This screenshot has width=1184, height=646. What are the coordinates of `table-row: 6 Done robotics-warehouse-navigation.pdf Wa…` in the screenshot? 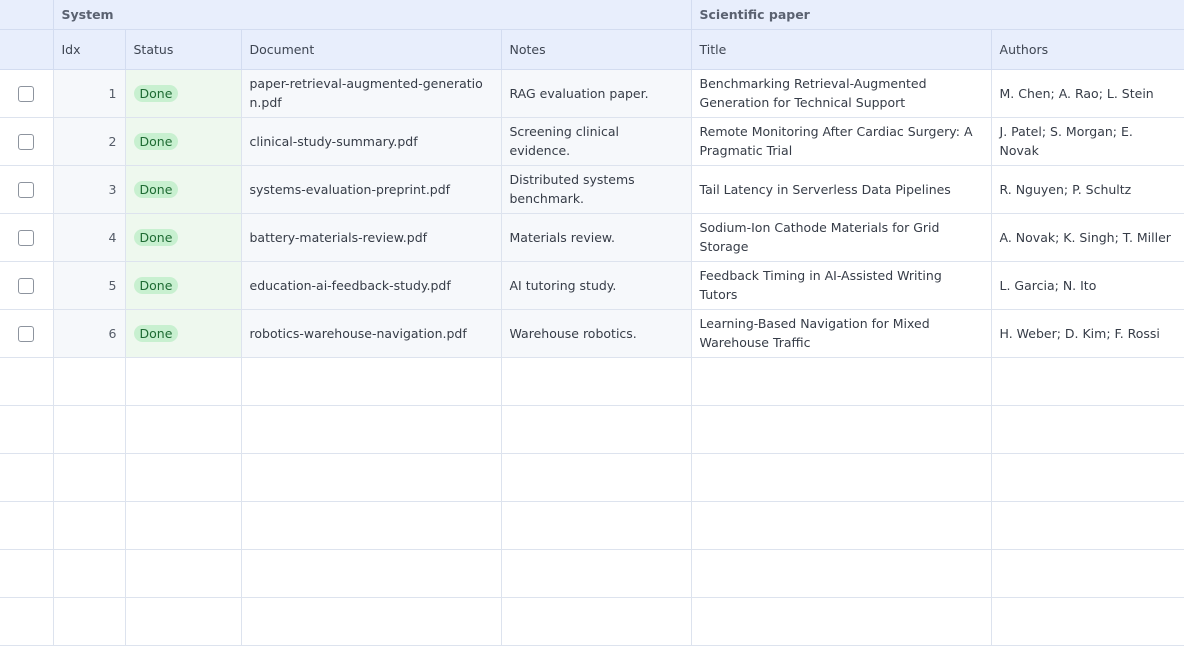 It's located at (592, 333).